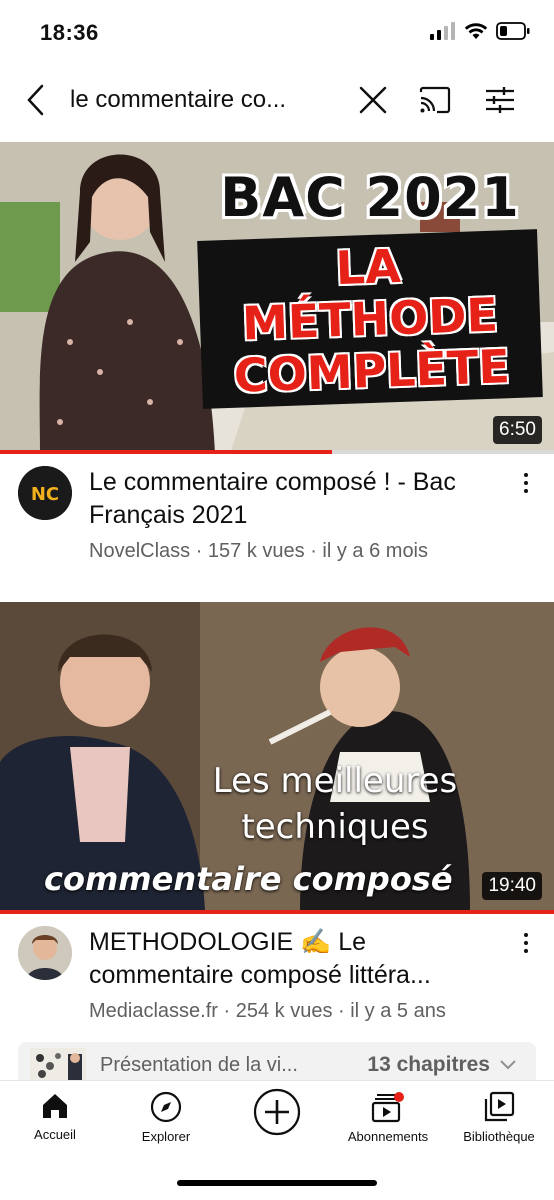 The width and height of the screenshot is (554, 1200). I want to click on nav-subscriptions: Abonnements, so click(388, 1117).